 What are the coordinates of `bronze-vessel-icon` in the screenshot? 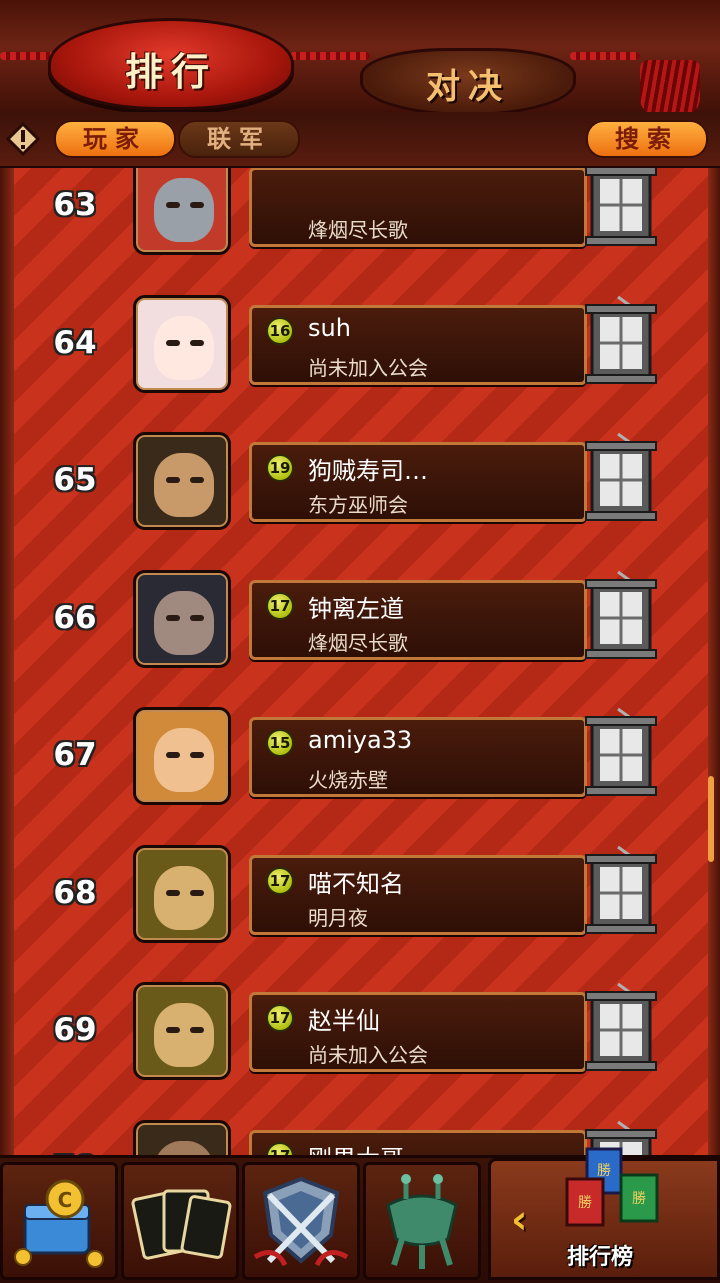 It's located at (422, 1221).